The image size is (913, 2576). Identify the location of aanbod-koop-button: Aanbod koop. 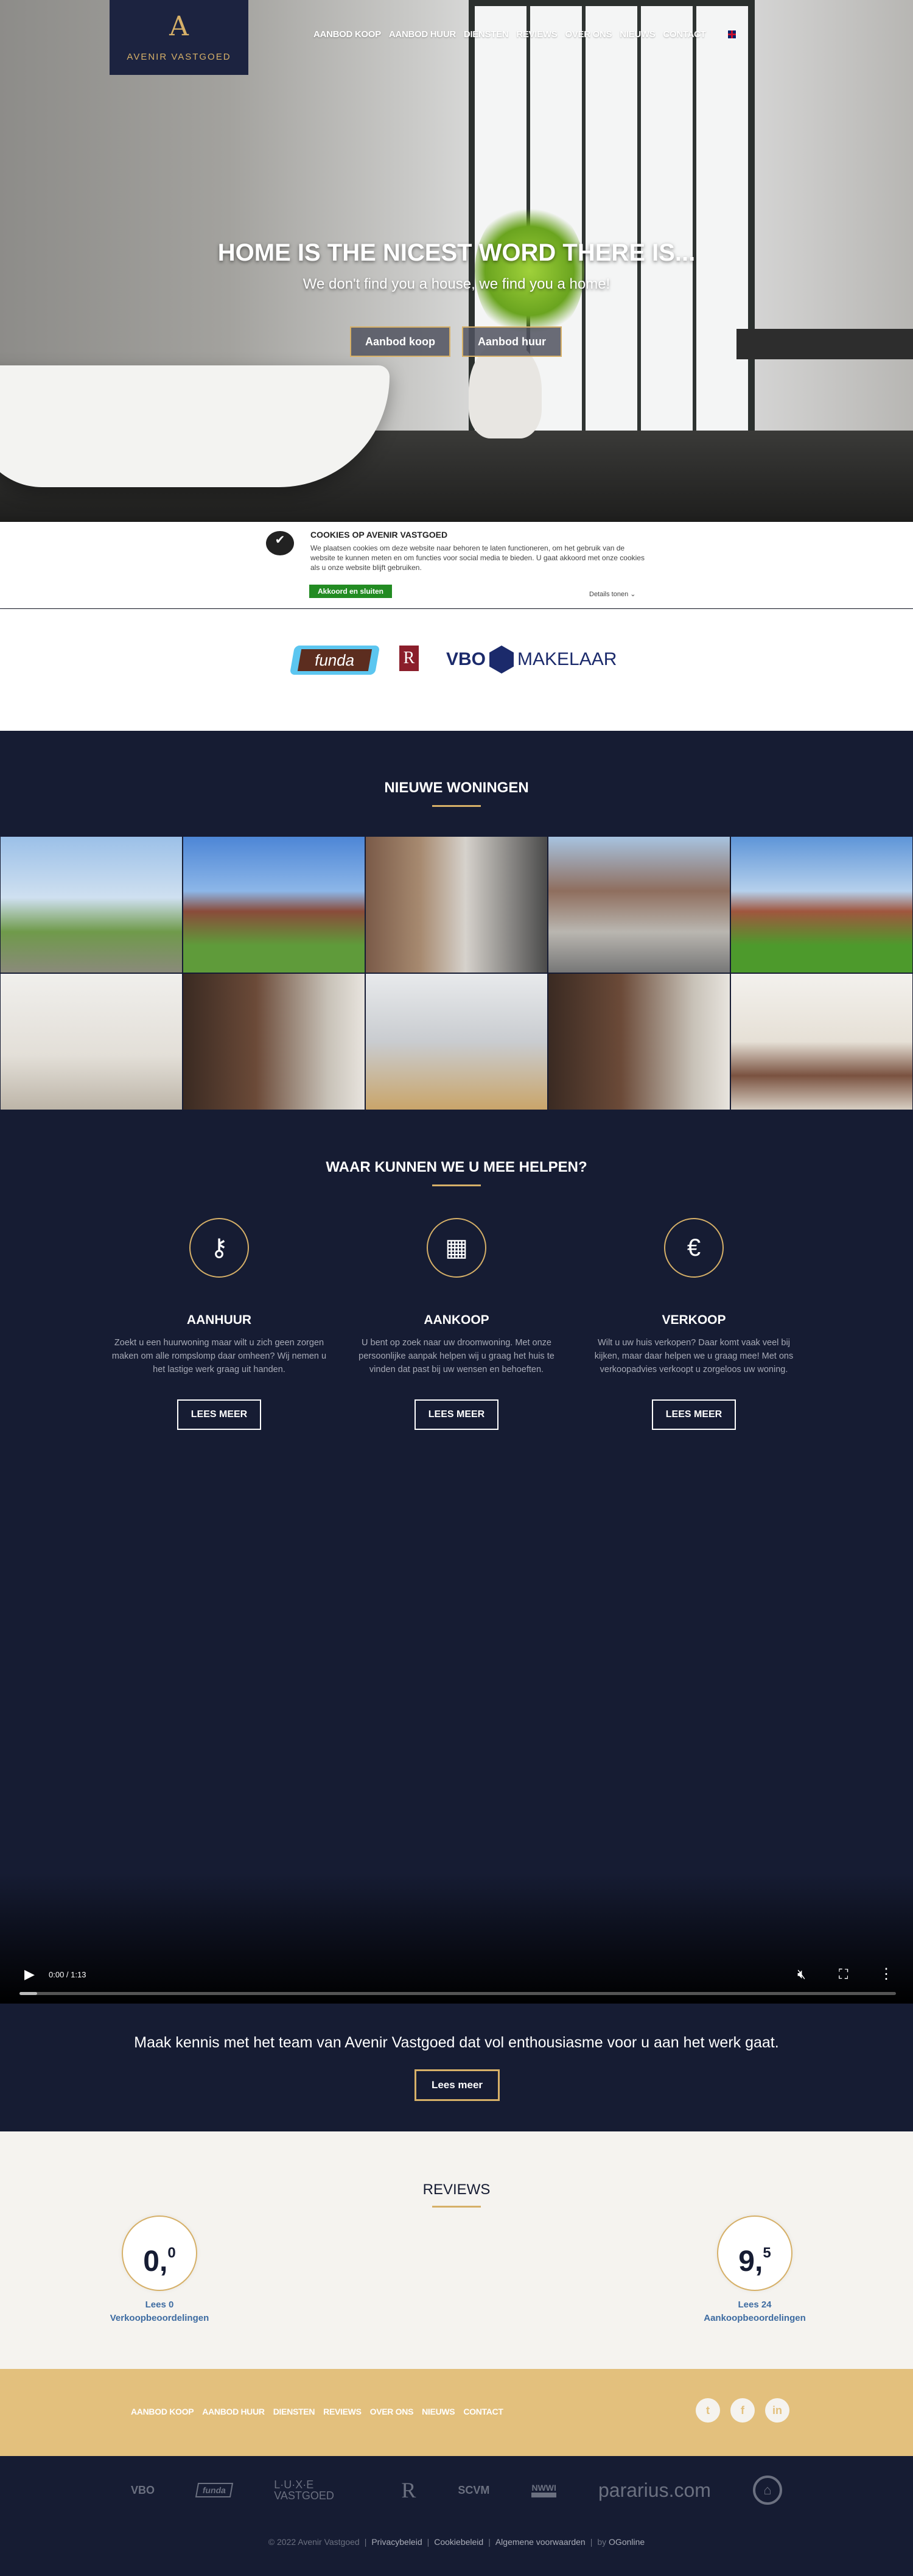
(400, 341).